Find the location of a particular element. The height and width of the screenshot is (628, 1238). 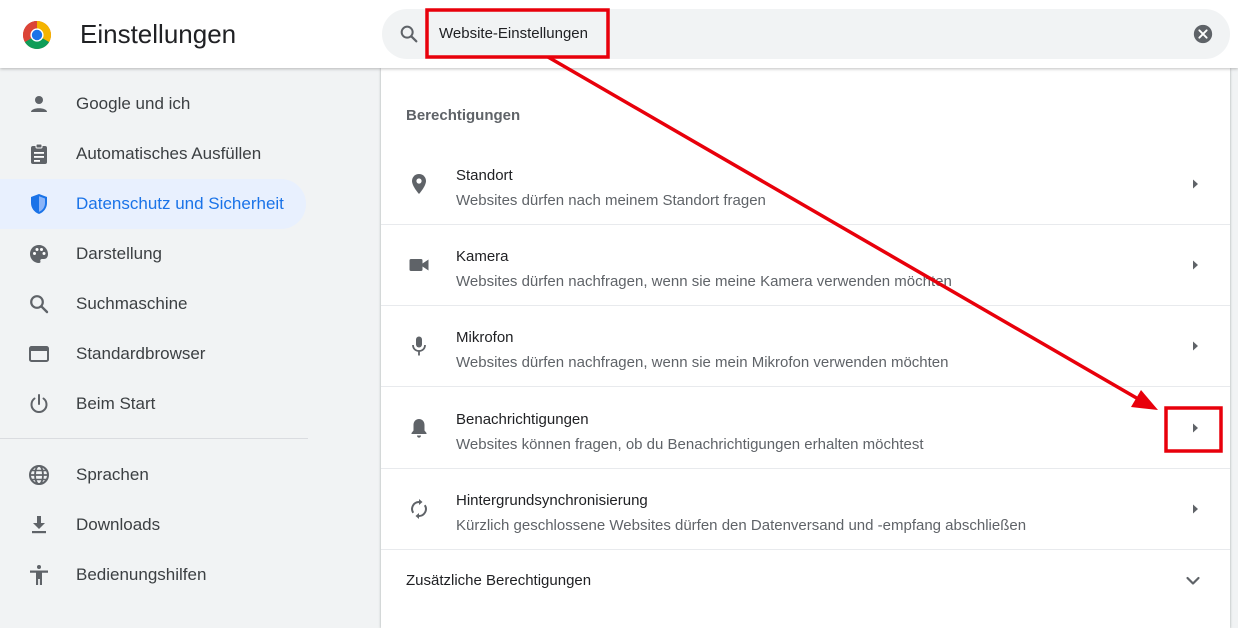

sidebar-item-default-browser: Standardbrowser is located at coordinates (153, 354).